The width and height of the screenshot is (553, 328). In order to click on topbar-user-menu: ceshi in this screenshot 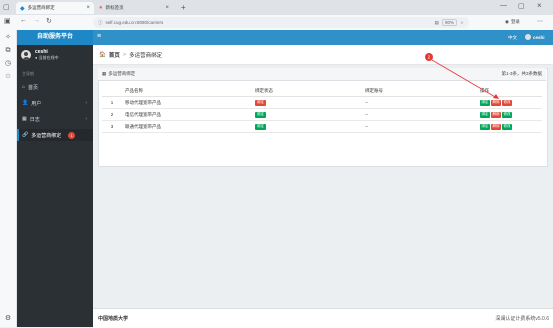, I will do `click(535, 37)`.